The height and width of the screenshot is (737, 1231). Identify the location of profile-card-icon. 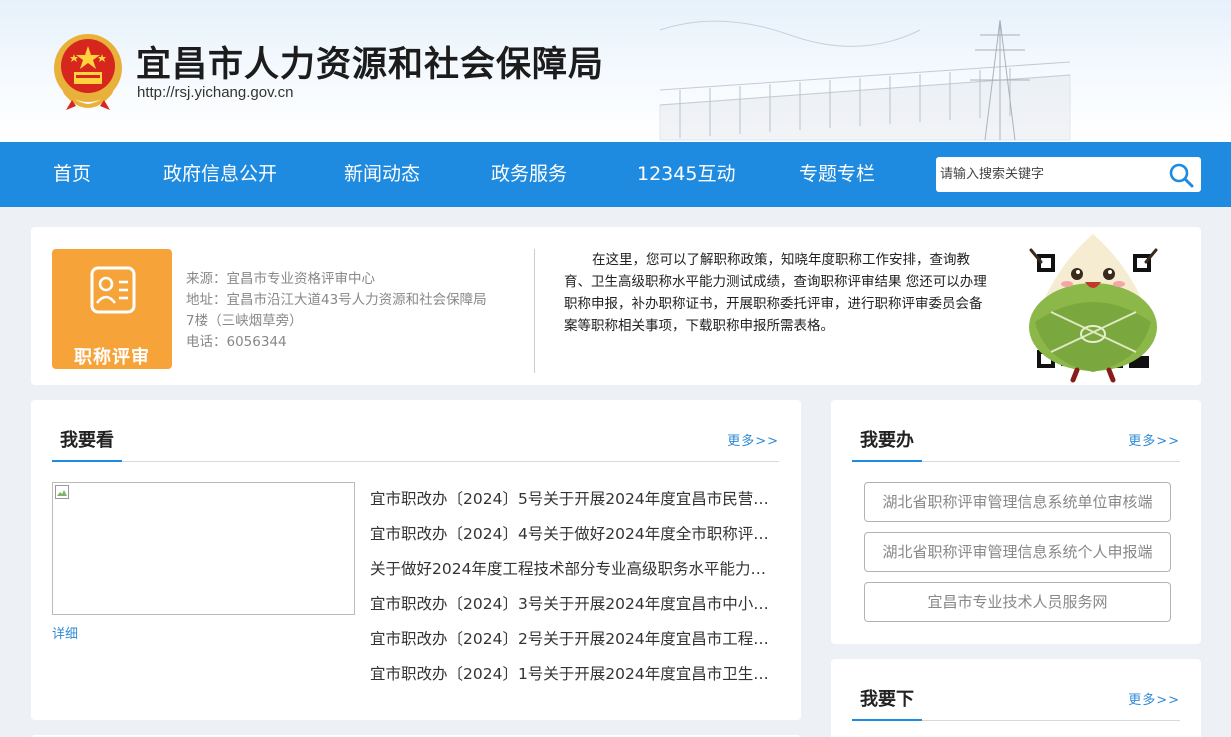
(113, 290).